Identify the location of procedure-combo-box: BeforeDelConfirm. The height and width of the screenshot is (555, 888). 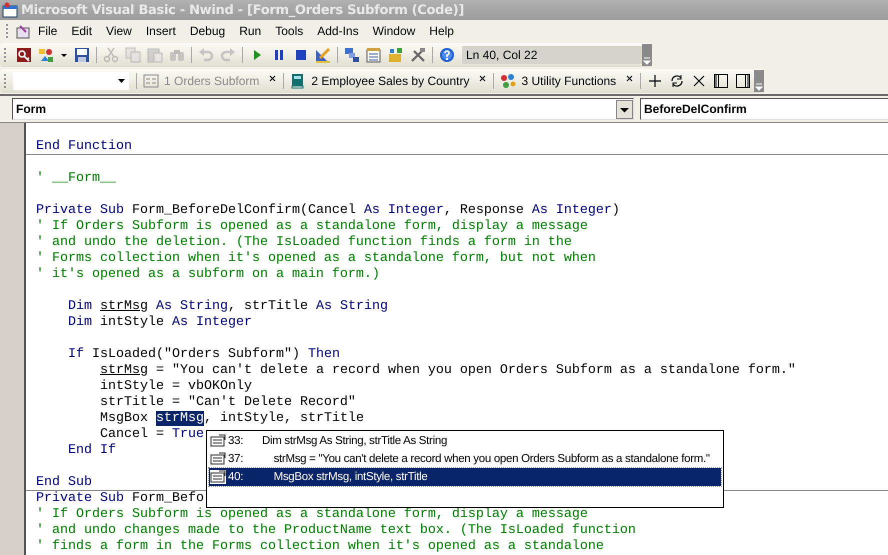
(764, 109).